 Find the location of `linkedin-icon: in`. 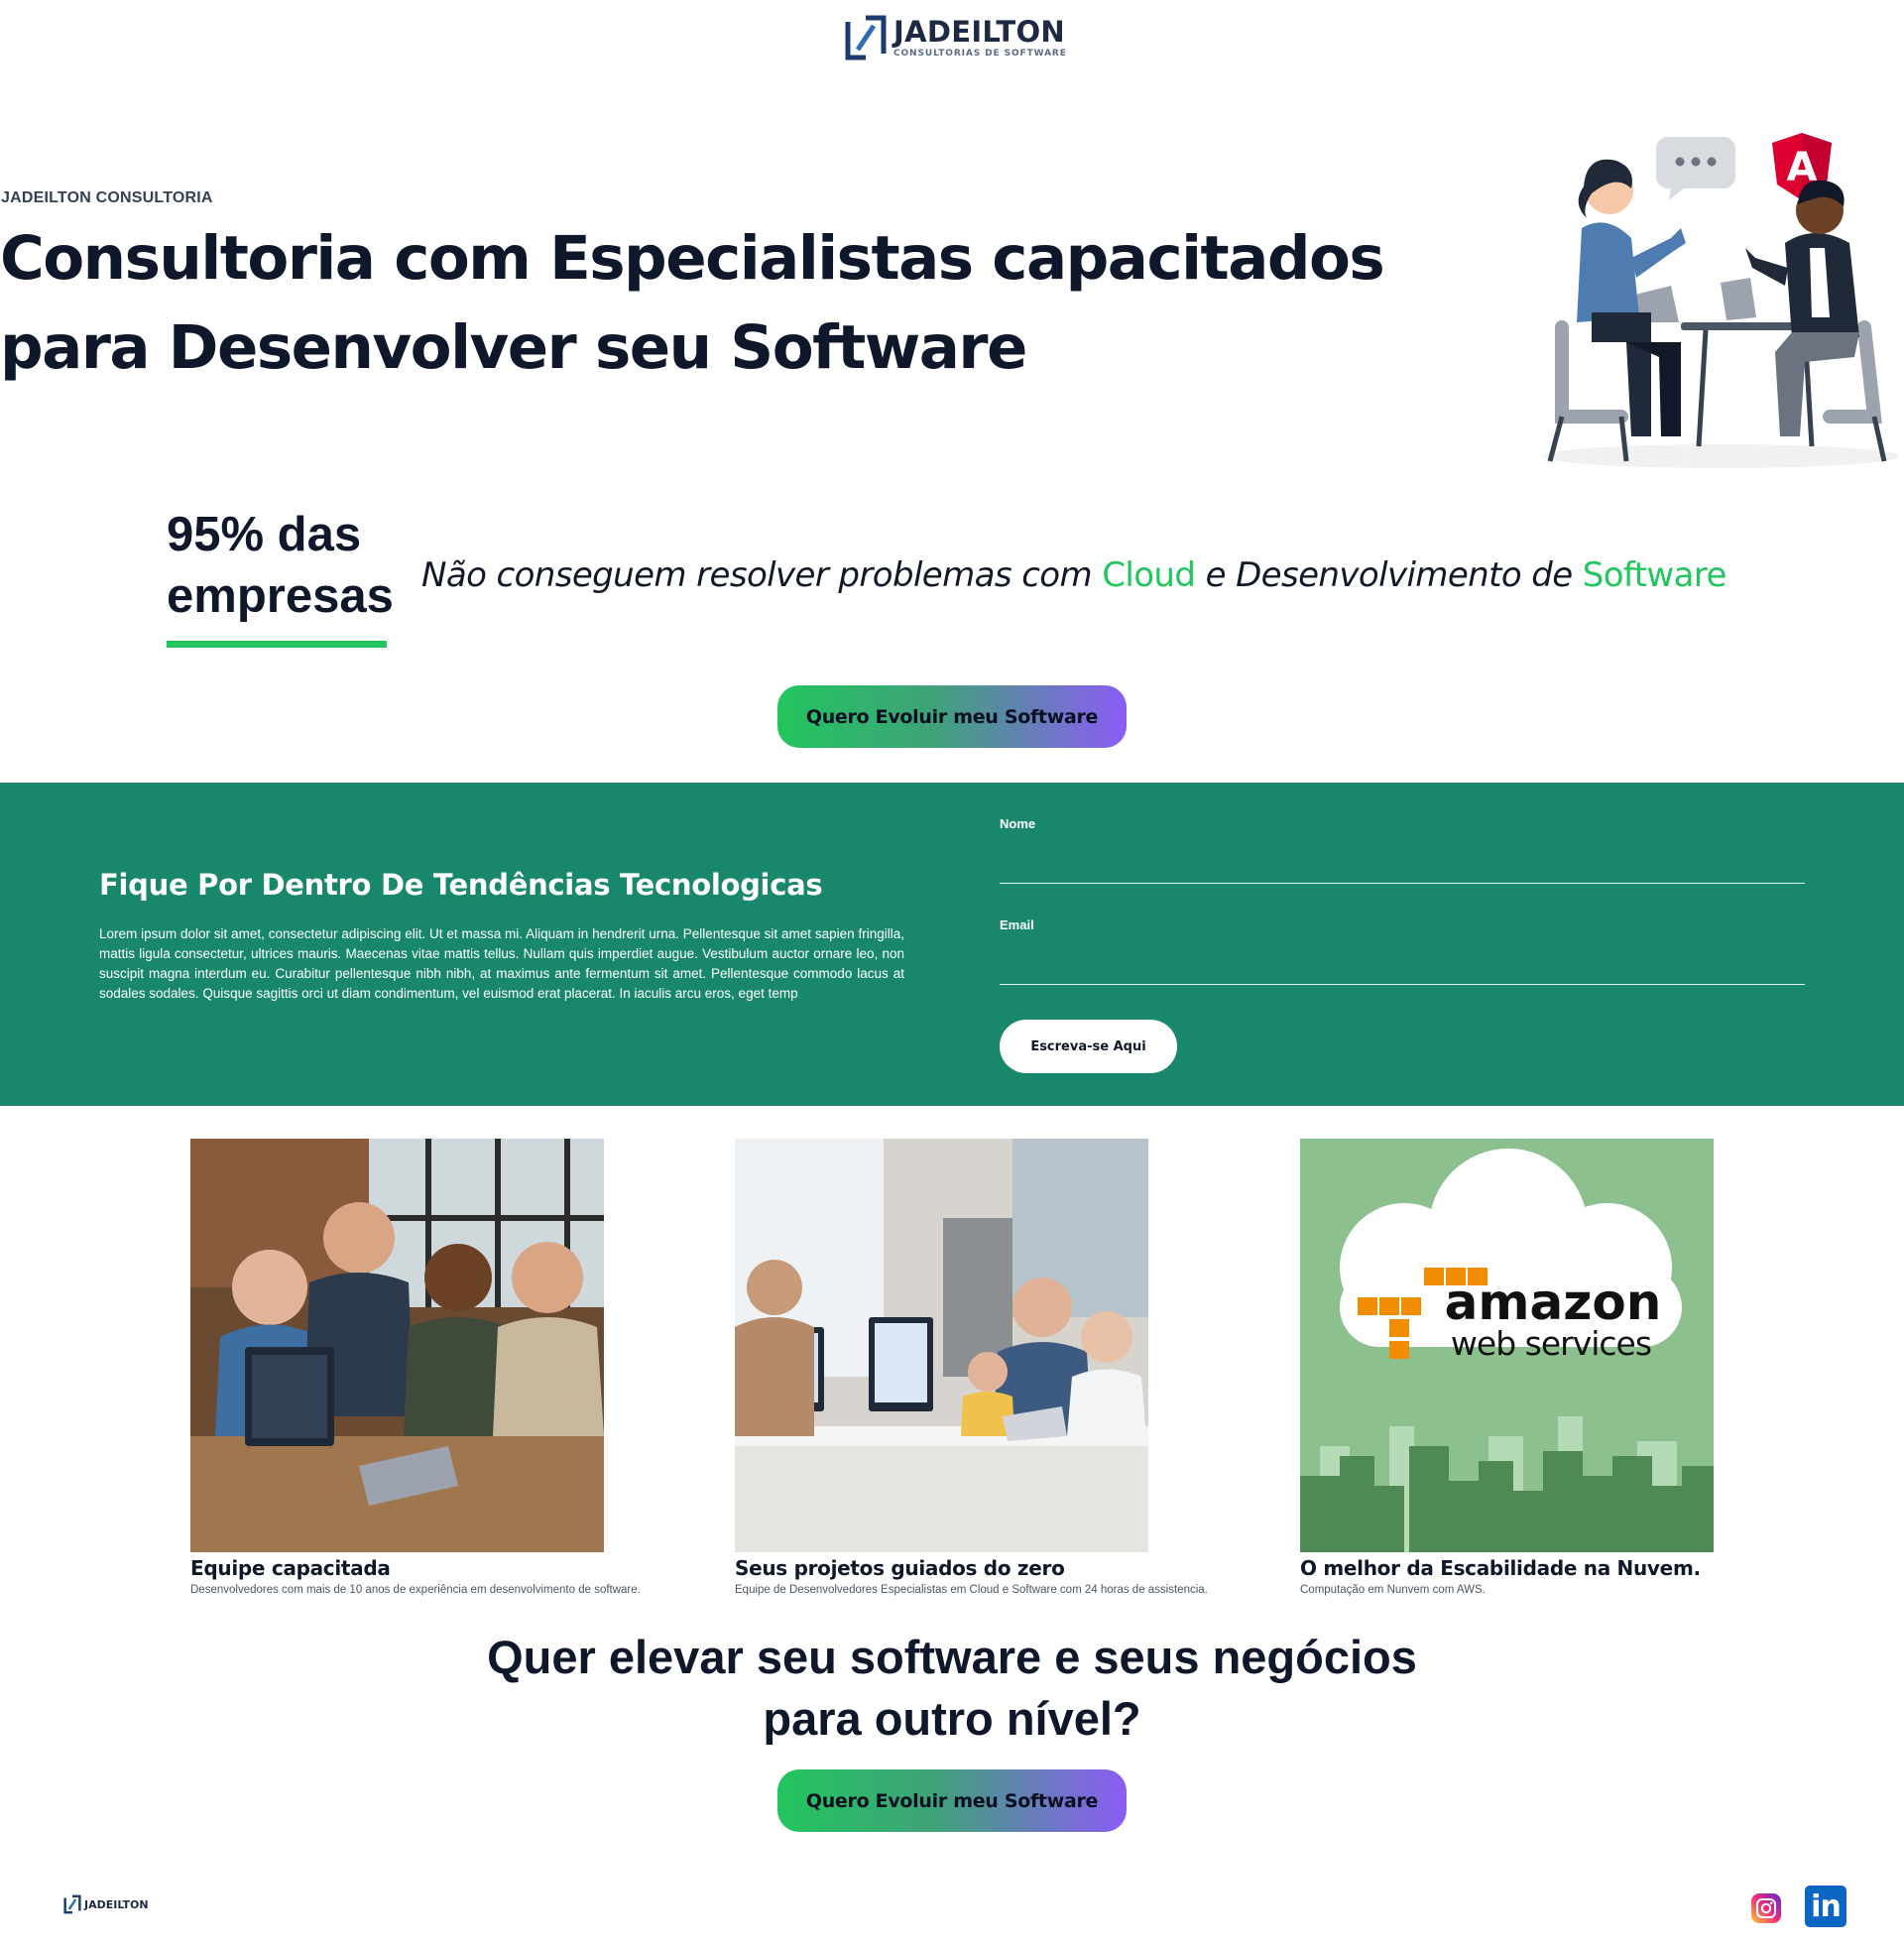

linkedin-icon: in is located at coordinates (1826, 1906).